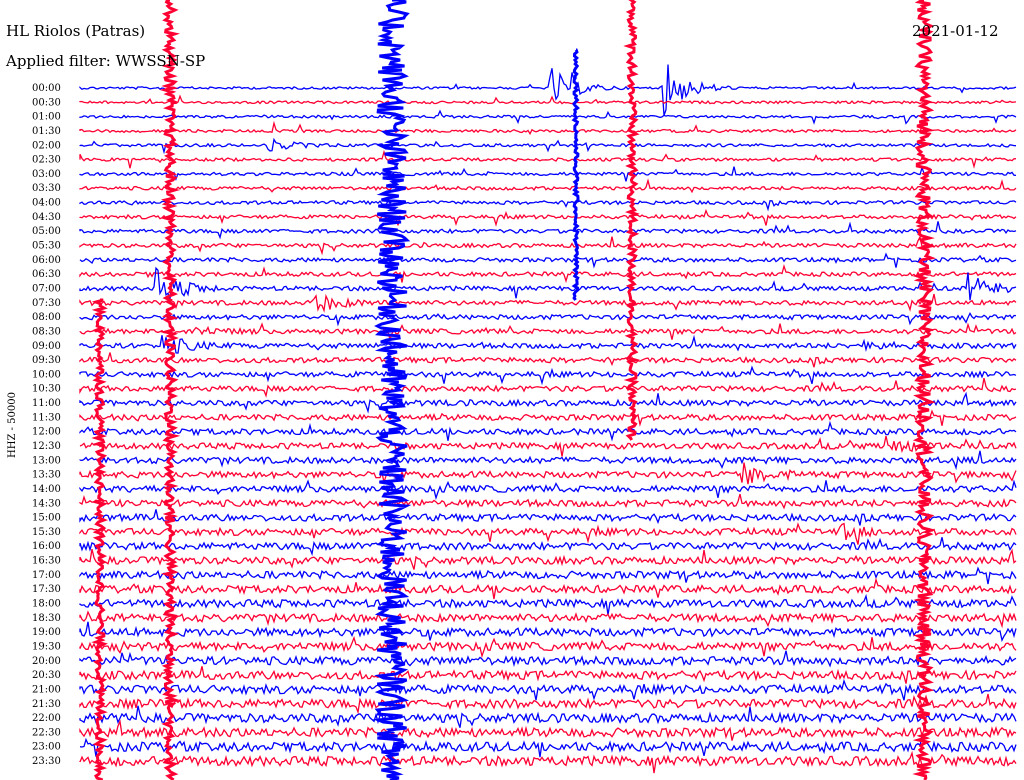 Image resolution: width=1024 pixels, height=780 pixels. I want to click on row-time-label: 10:00, so click(46, 374).